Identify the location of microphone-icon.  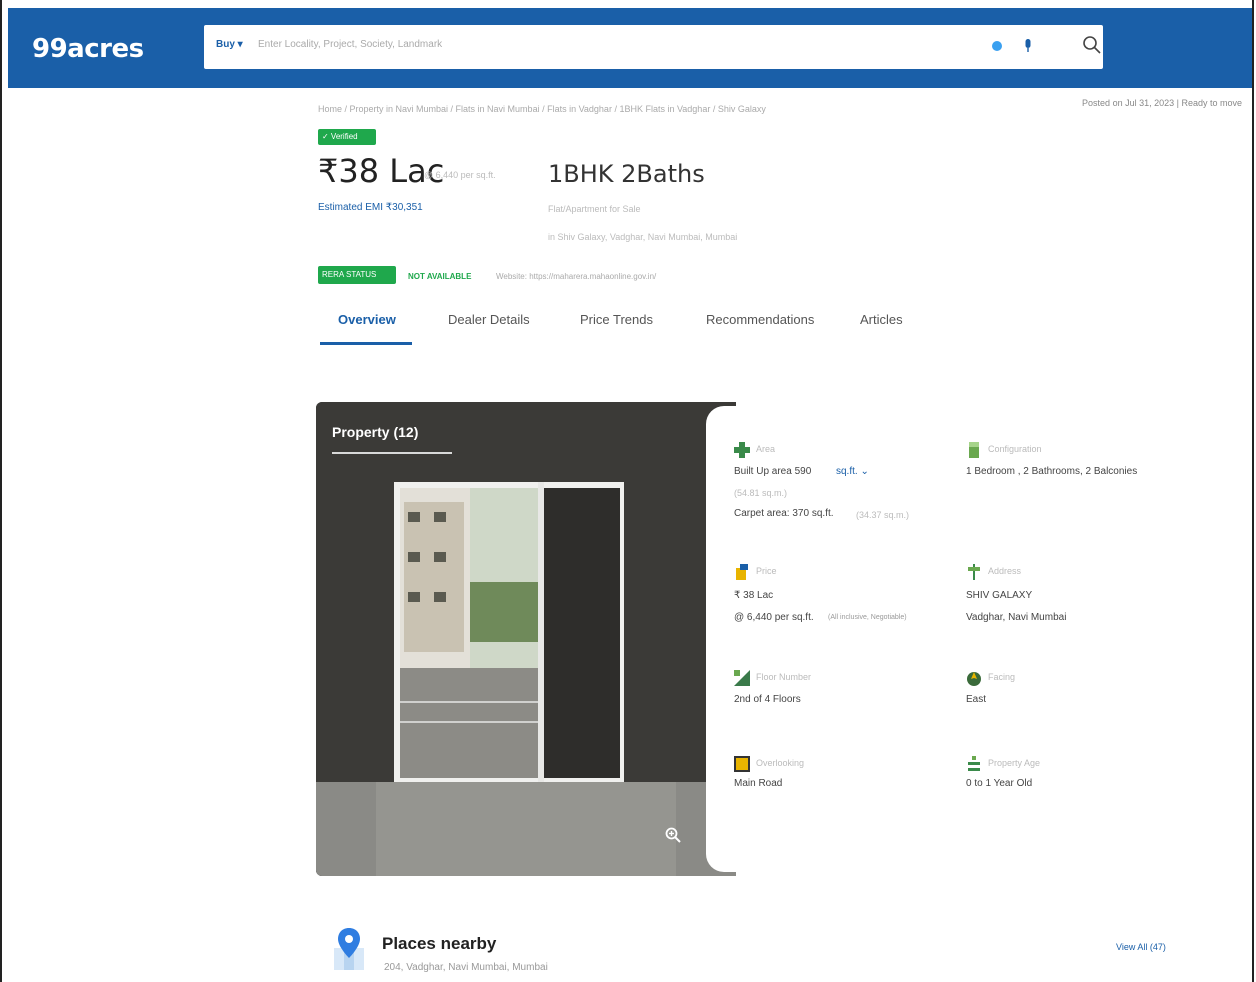
(1028, 46).